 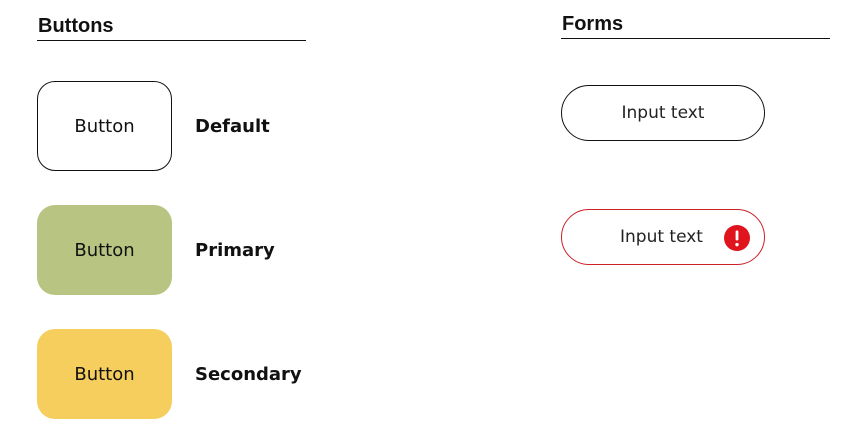 I want to click on default-input-field: Input text, so click(x=663, y=113).